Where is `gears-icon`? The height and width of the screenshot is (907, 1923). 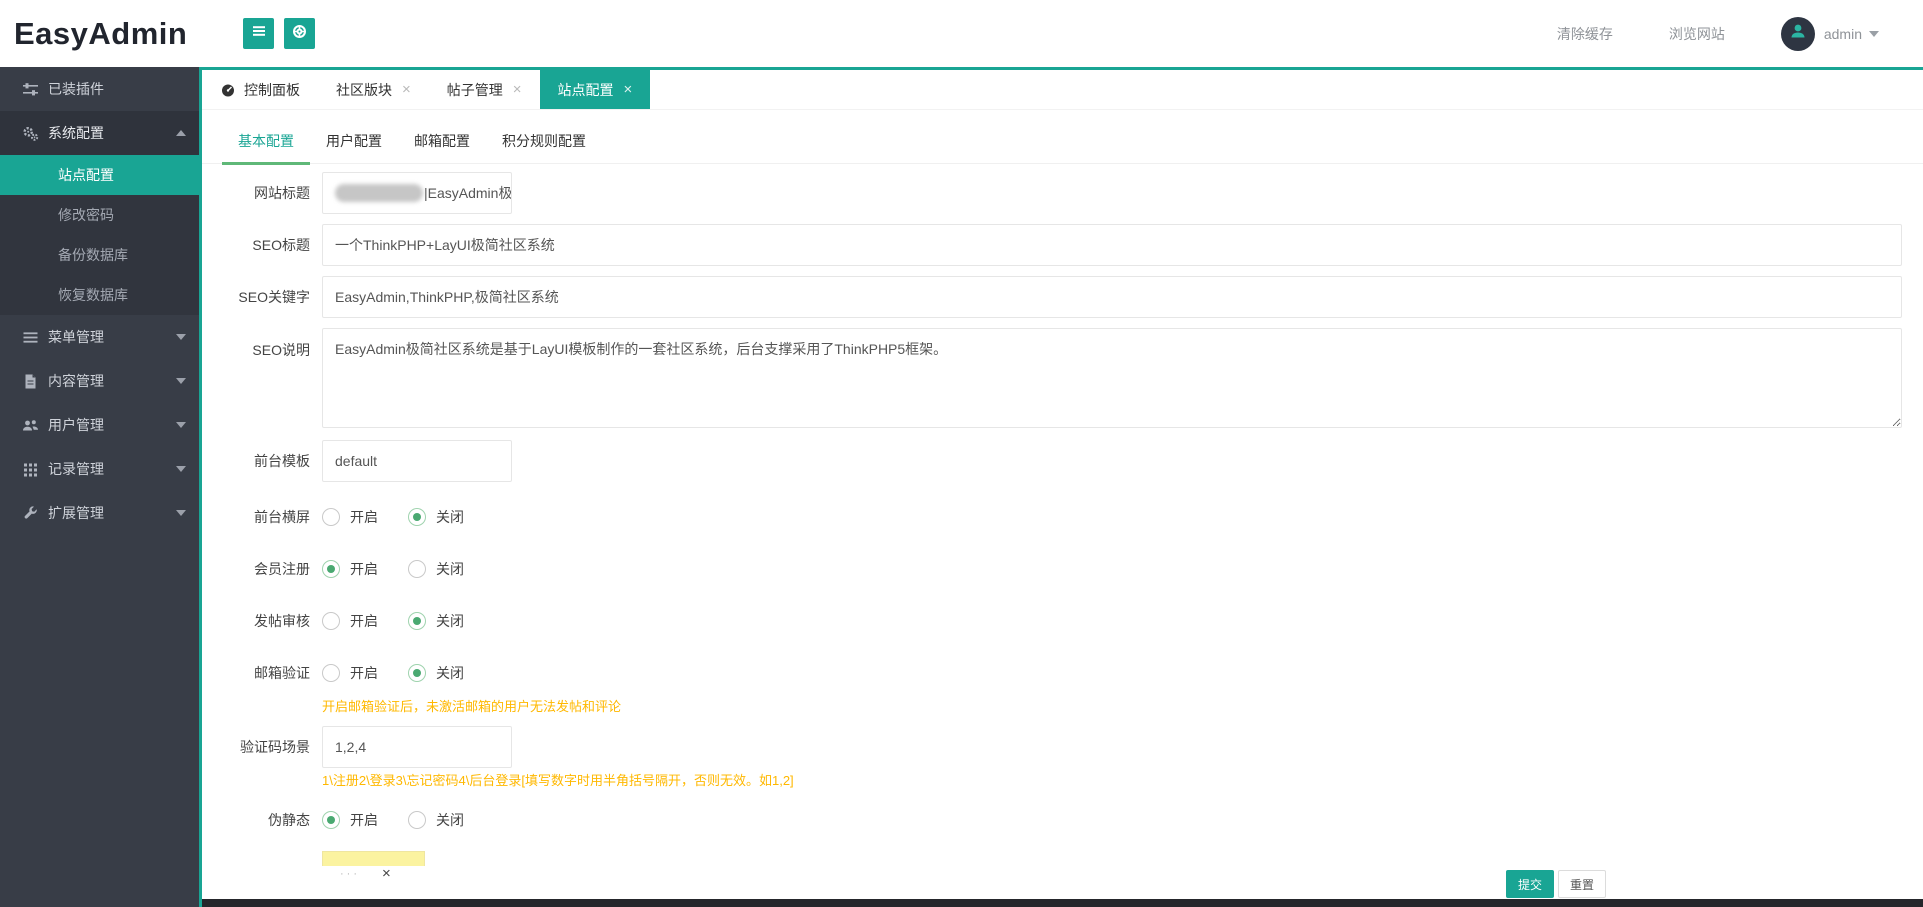
gears-icon is located at coordinates (30, 133).